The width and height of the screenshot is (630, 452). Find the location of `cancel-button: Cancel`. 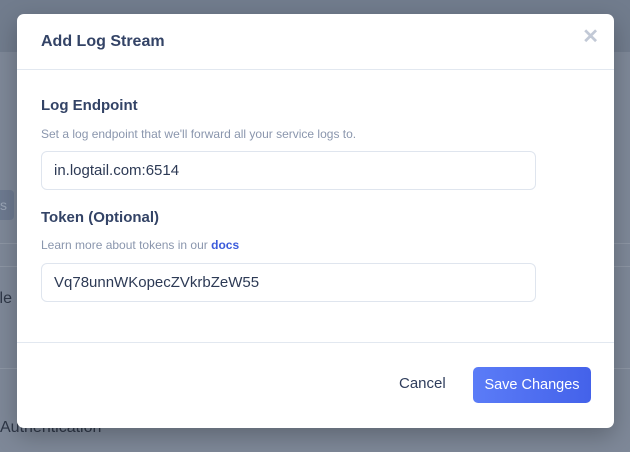

cancel-button: Cancel is located at coordinates (422, 383).